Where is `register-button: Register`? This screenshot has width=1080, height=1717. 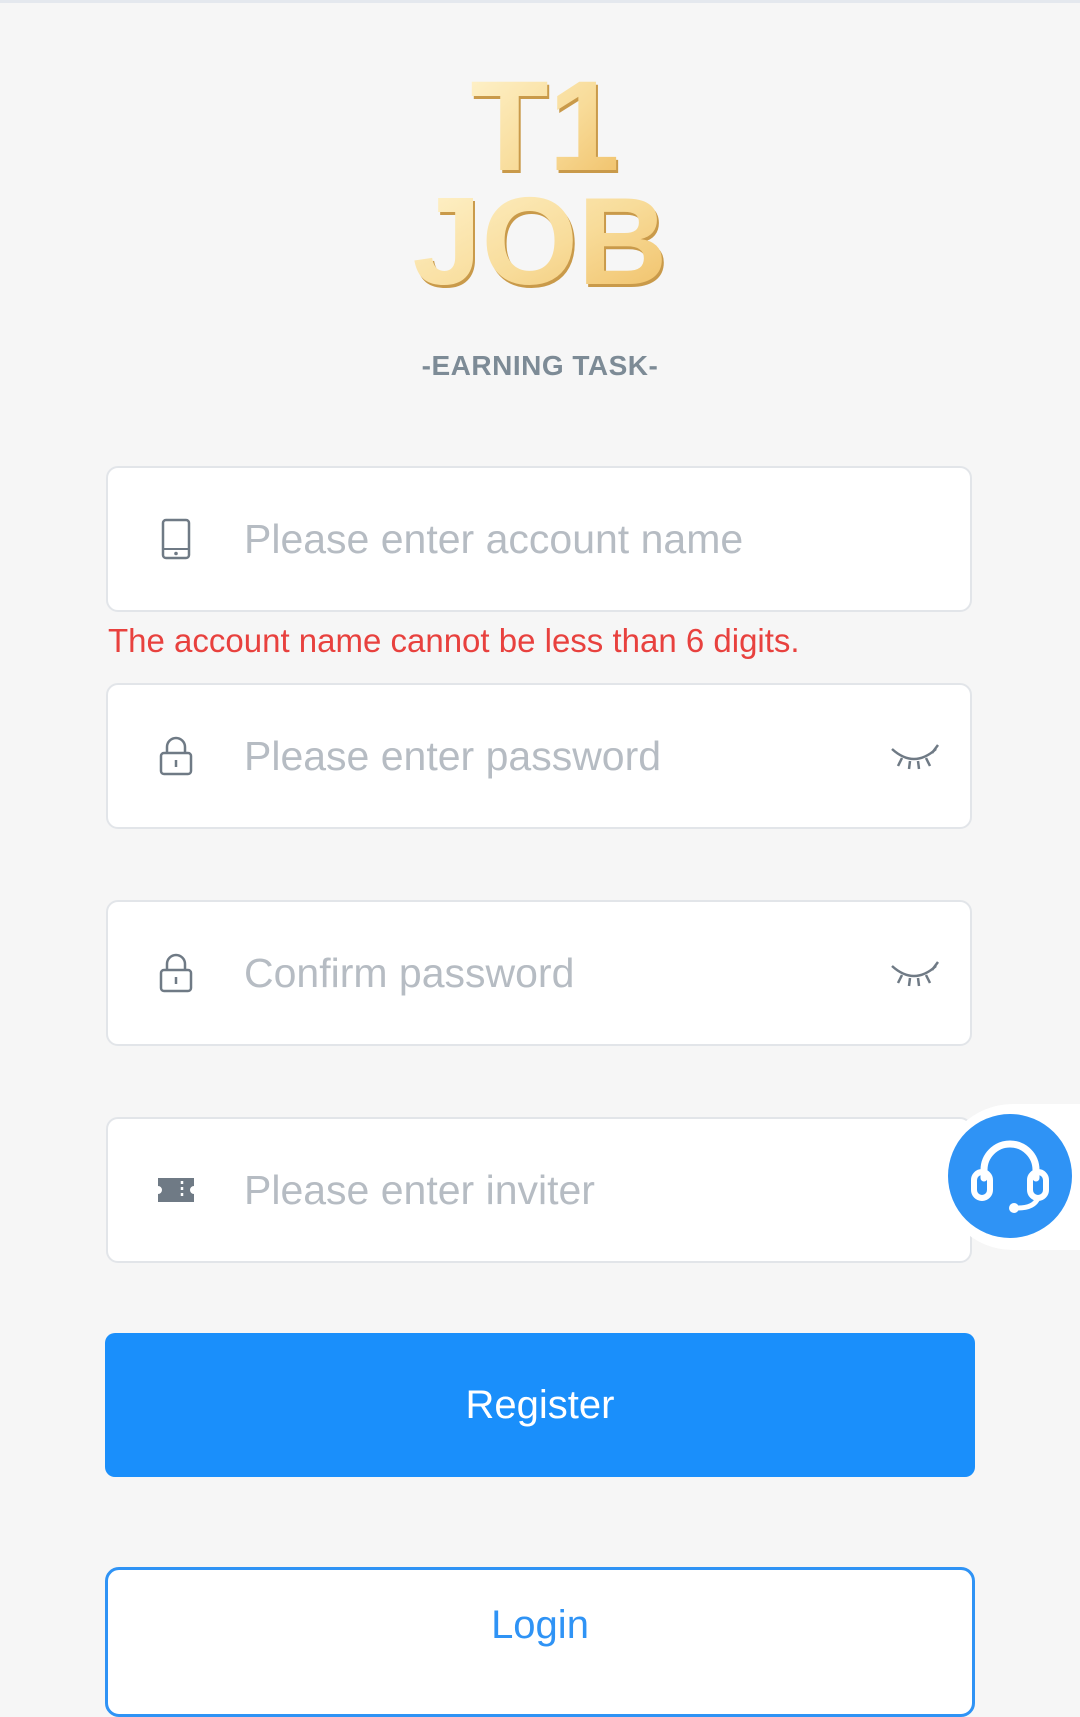
register-button: Register is located at coordinates (540, 1405).